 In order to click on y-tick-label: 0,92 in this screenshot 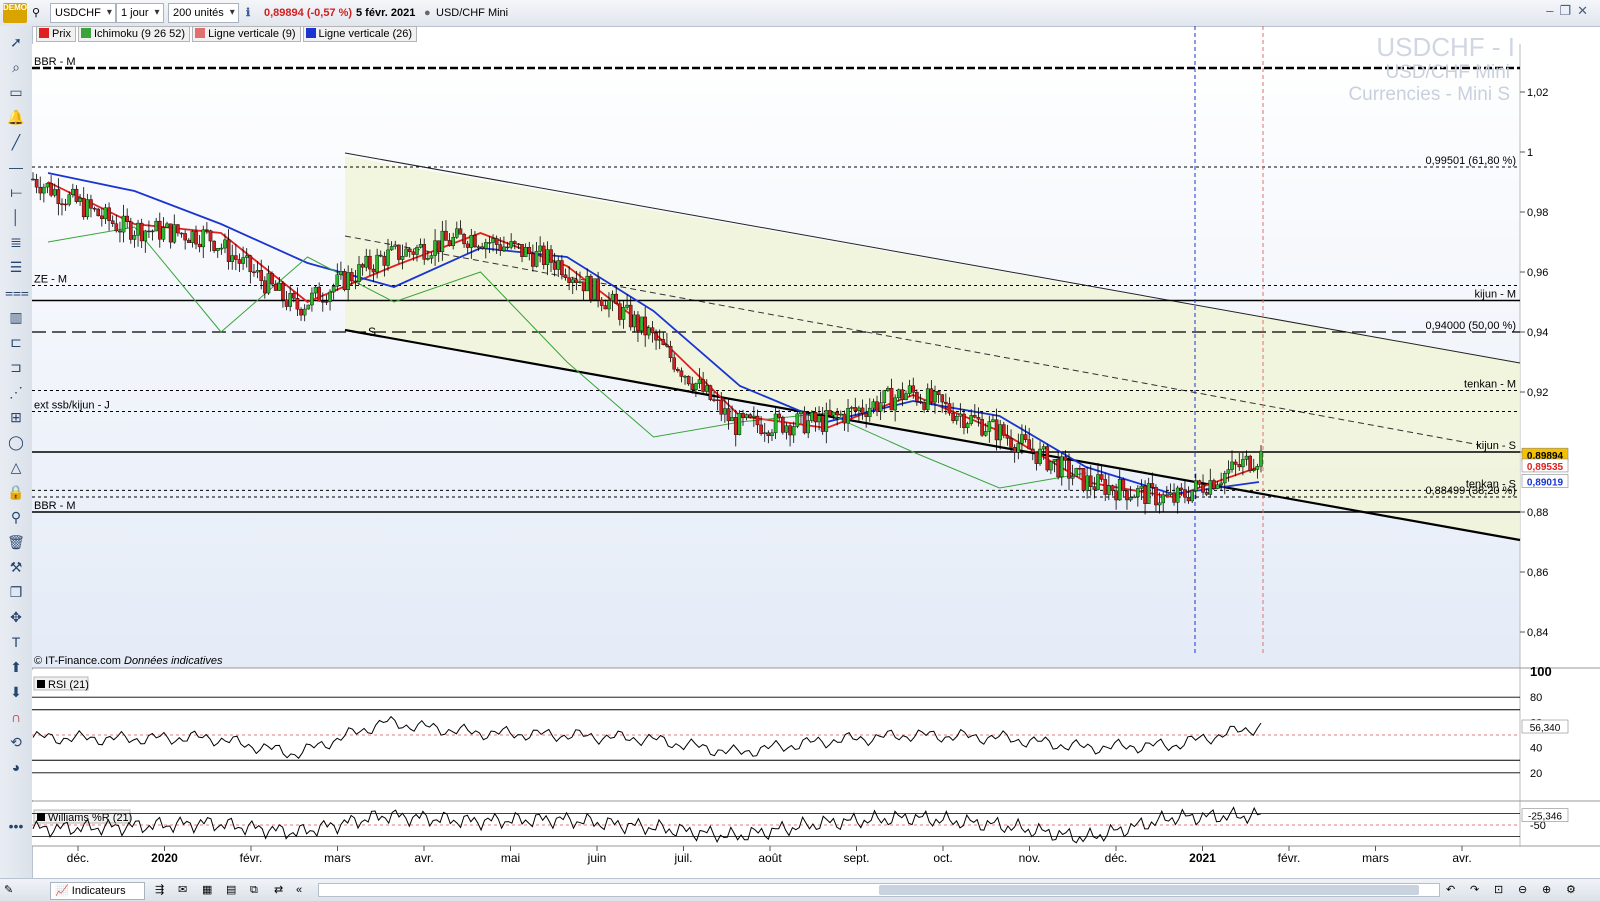, I will do `click(1537, 393)`.